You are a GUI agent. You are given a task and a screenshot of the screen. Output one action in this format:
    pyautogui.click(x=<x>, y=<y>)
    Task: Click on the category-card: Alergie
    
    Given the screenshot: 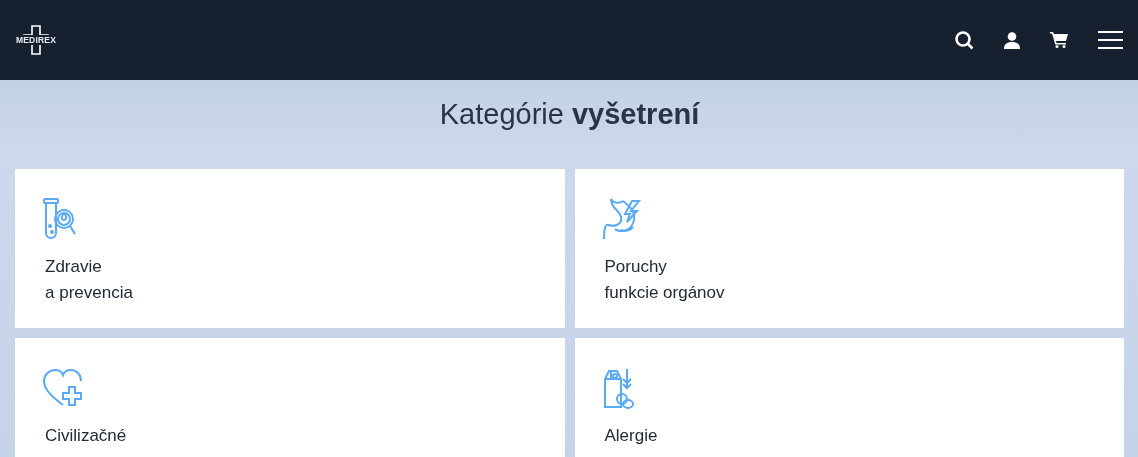 What is the action you would take?
    pyautogui.click(x=849, y=397)
    